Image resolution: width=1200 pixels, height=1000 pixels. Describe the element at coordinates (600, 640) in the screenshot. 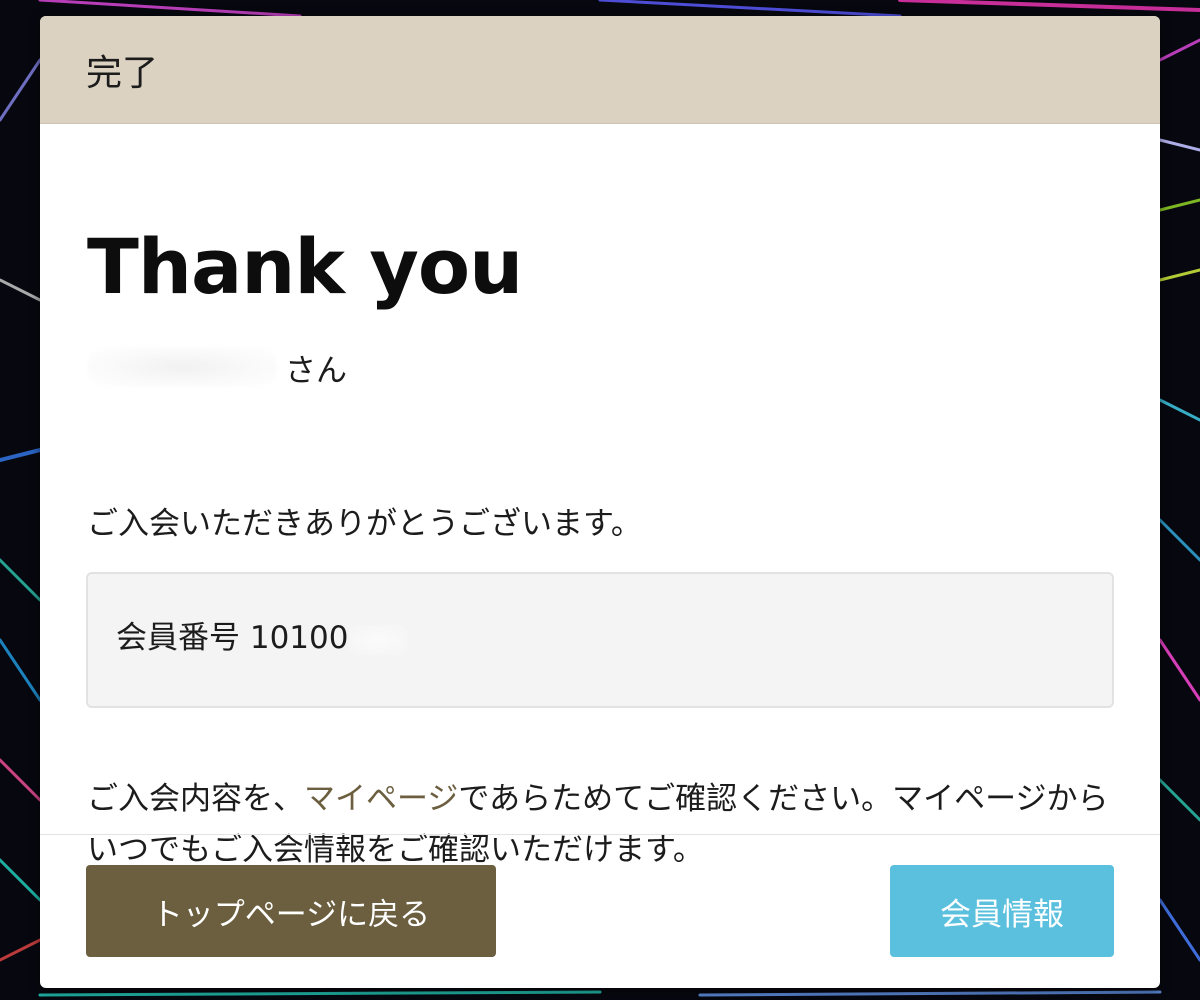

I see `member-number-box: 会員番号 10100` at that location.